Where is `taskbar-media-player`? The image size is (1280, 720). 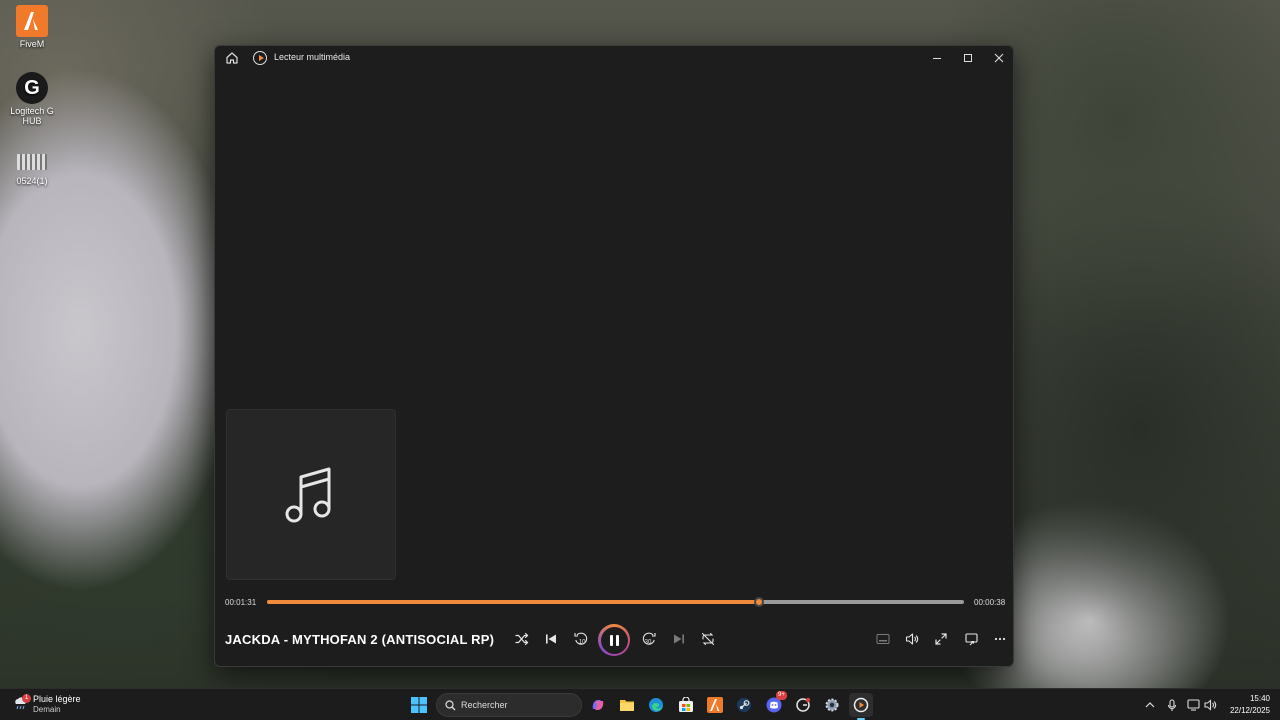
taskbar-media-player is located at coordinates (861, 705).